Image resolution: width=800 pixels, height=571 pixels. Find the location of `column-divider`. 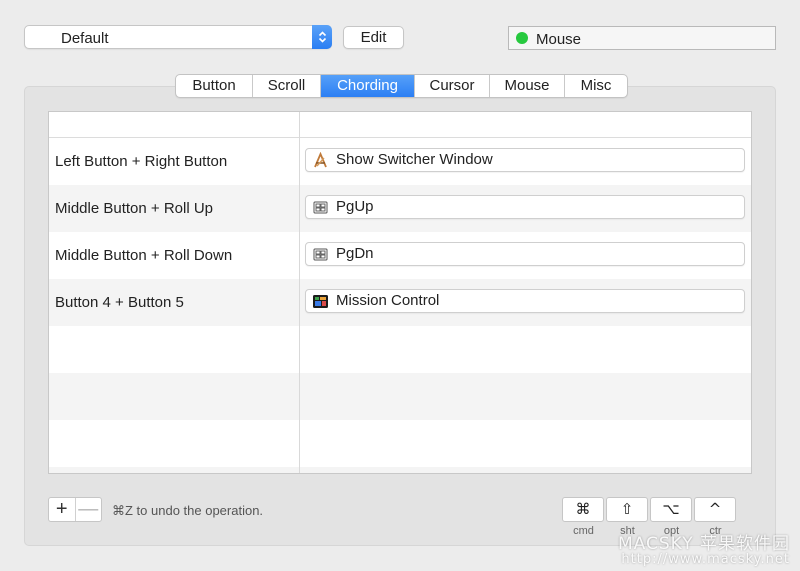

column-divider is located at coordinates (299, 292).